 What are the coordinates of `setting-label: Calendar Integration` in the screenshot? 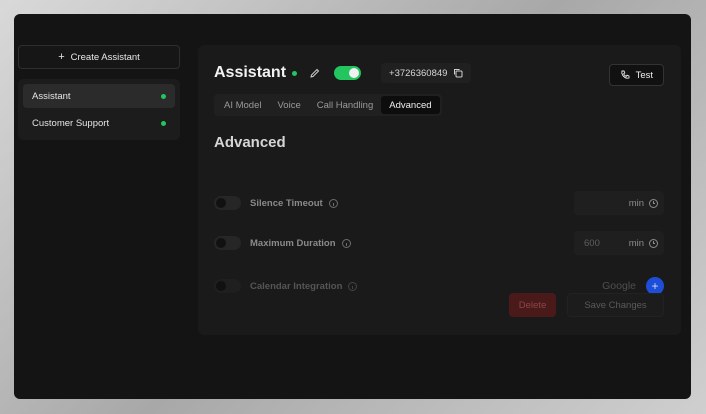 It's located at (296, 286).